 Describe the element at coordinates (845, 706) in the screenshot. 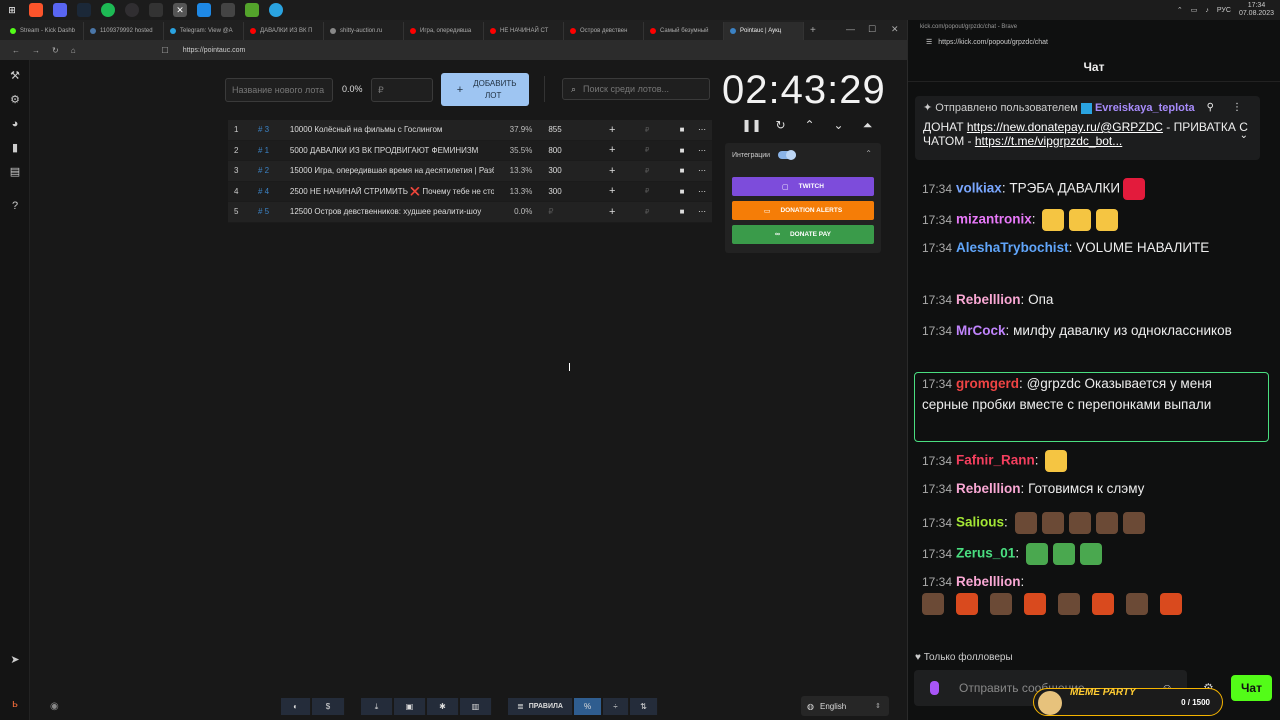

I see `language-select: ◍ English ⇕` at that location.